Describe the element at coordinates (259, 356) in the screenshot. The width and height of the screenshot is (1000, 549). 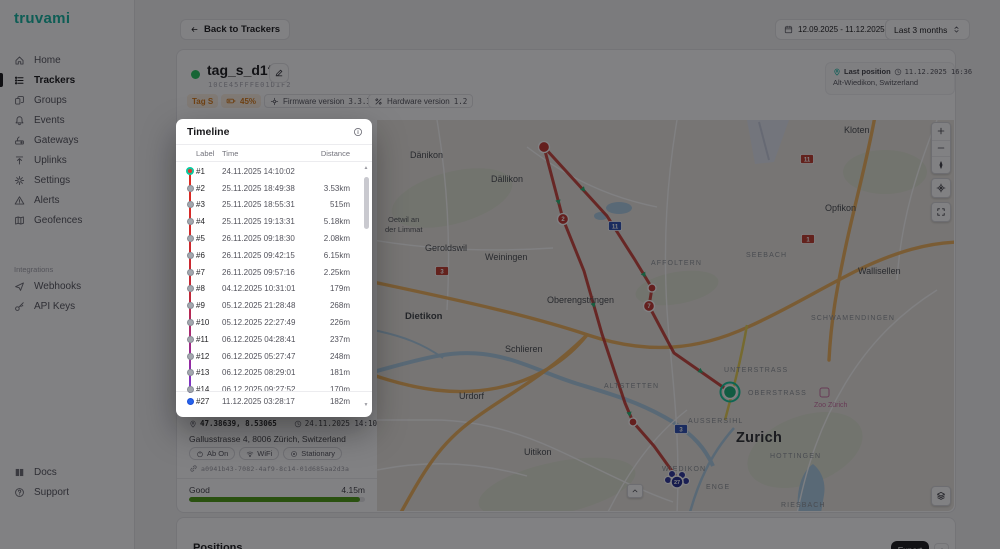
I see `timeline-row-time: 06.12.2025 05:27:47` at that location.